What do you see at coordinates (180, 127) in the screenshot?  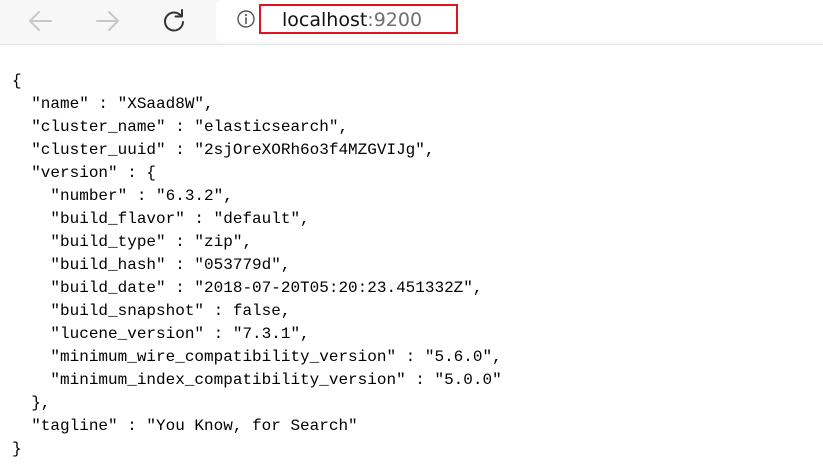 I see `json-line: "cluster_name" : "elasticsearch",` at bounding box center [180, 127].